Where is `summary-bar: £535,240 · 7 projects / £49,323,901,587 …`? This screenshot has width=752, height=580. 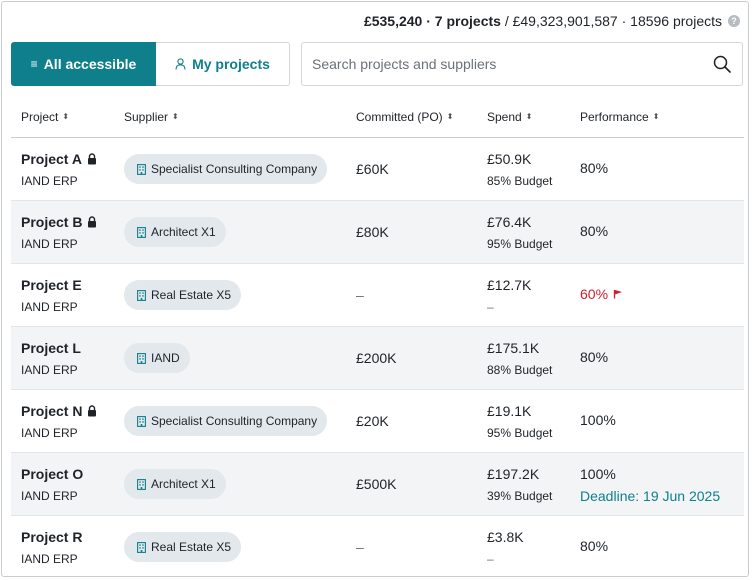
summary-bar: £535,240 · 7 projects / £49,323,901,587 … is located at coordinates (552, 21).